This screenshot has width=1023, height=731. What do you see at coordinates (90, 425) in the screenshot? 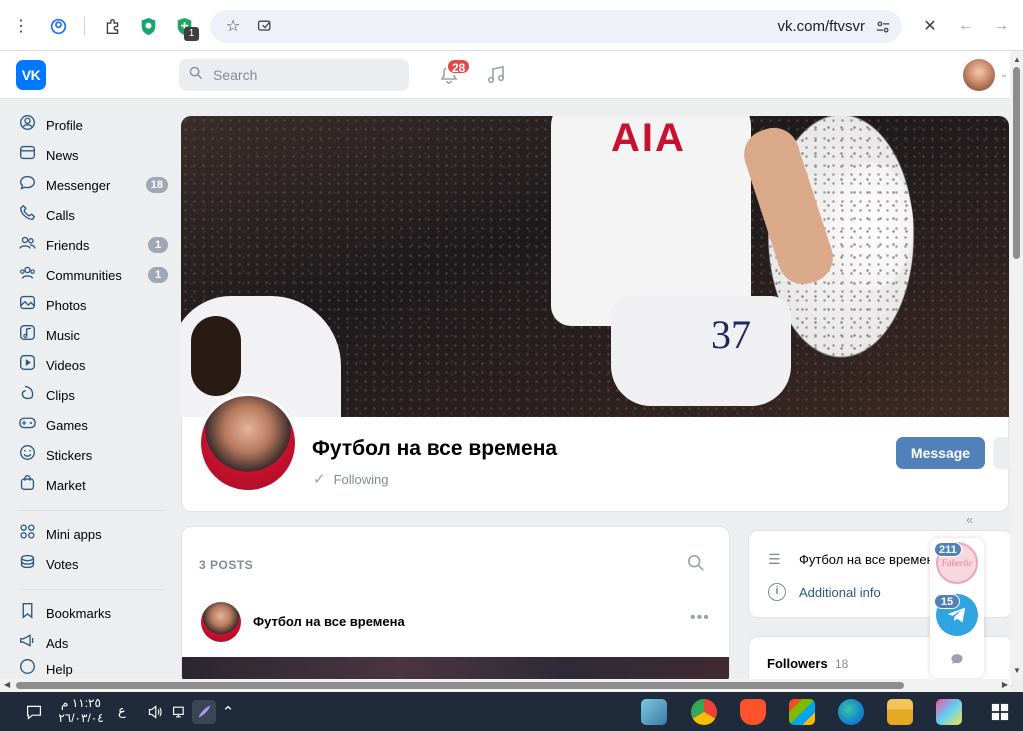
I see `sidebar-item-games: Games` at bounding box center [90, 425].